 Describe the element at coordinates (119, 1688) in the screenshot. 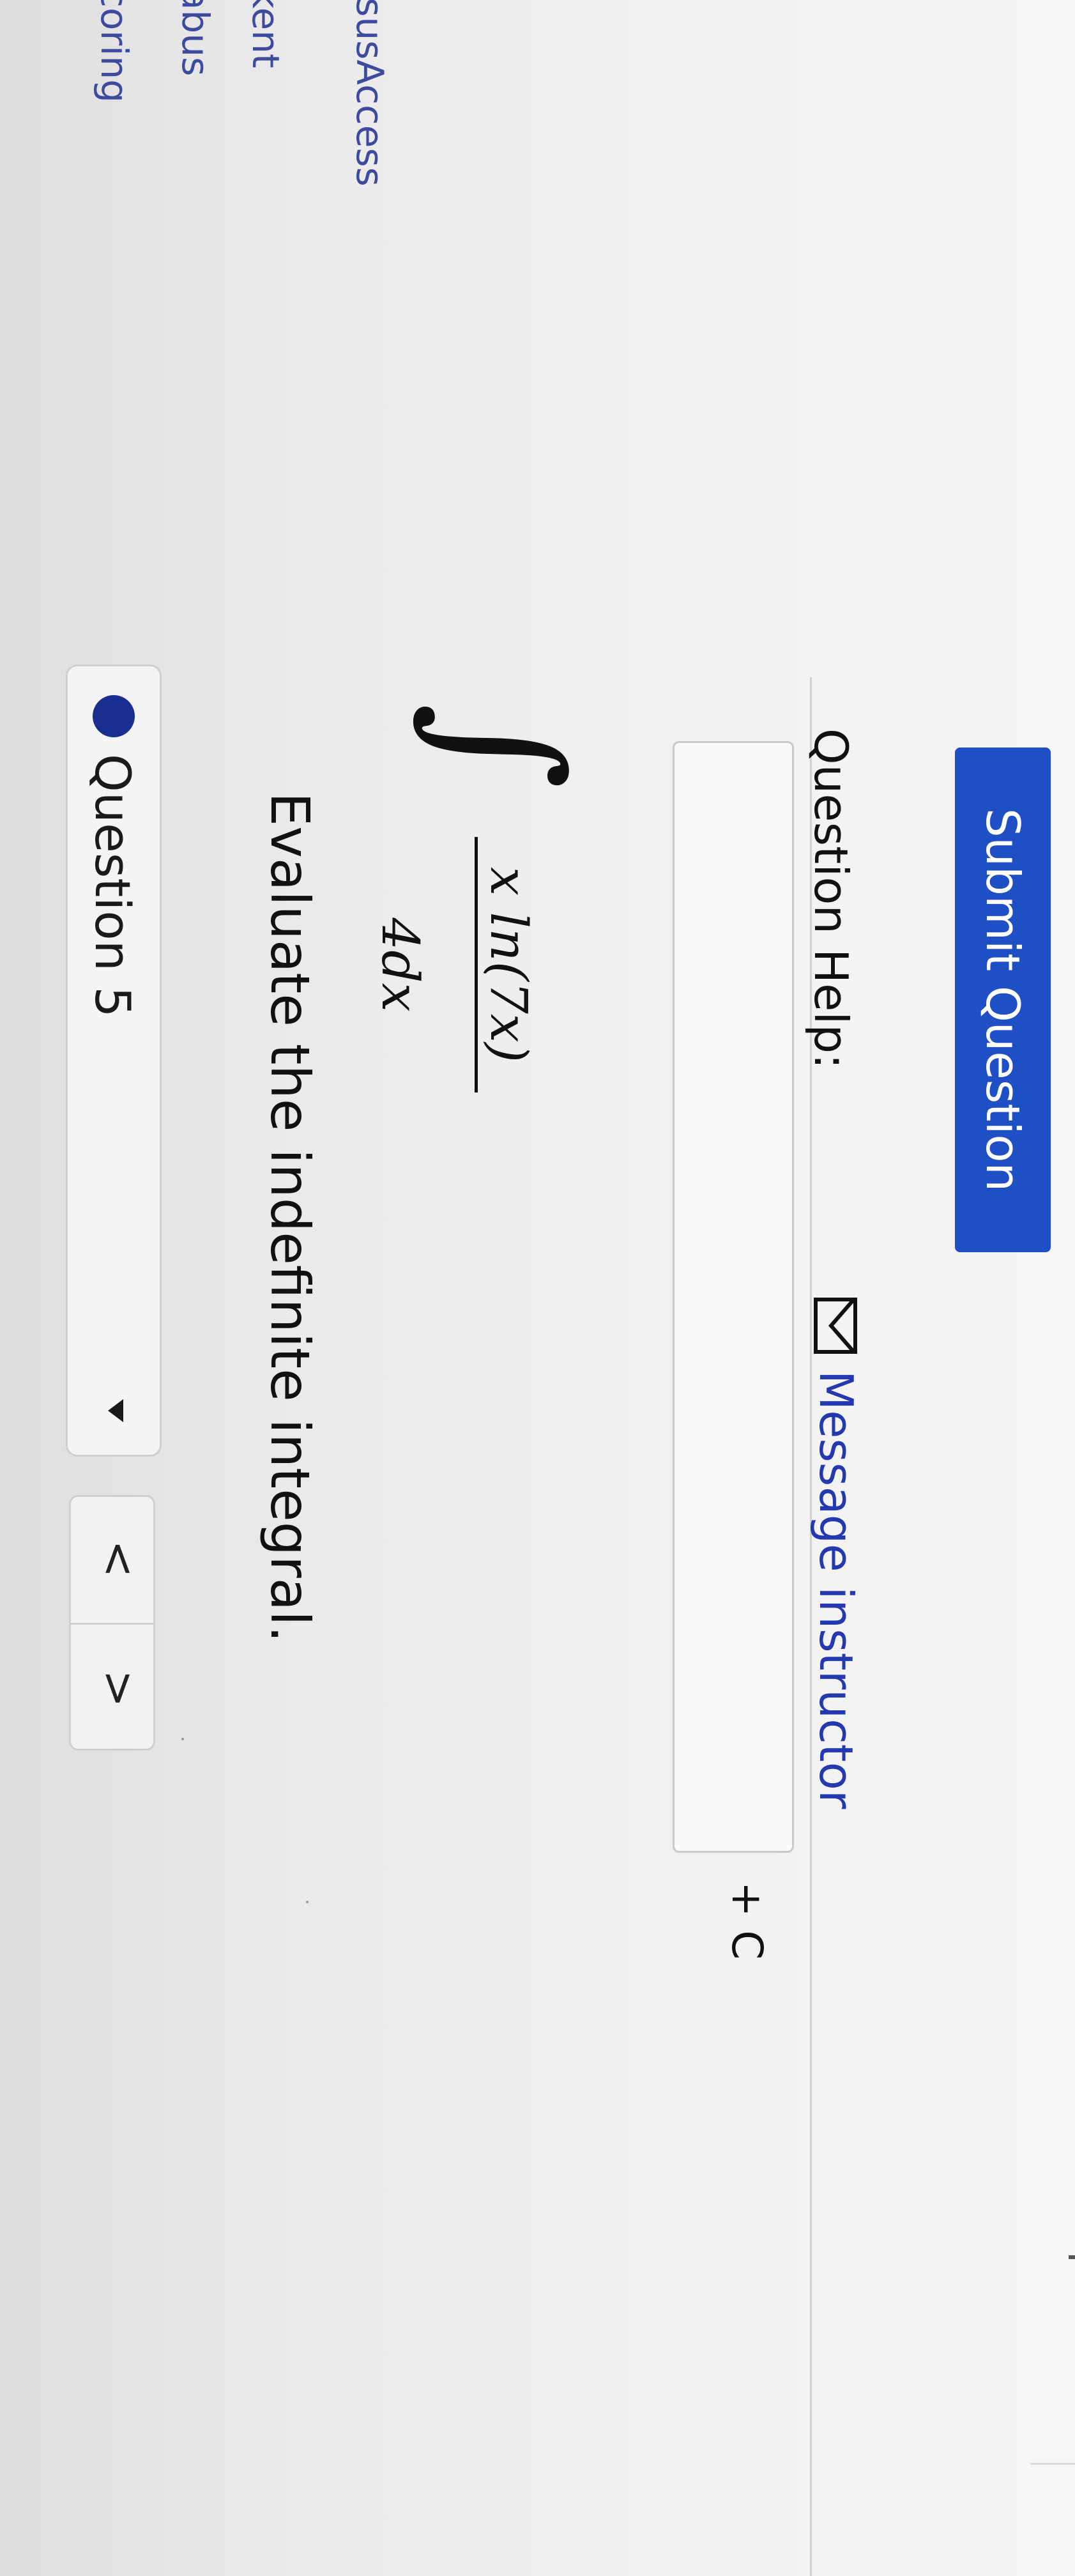

I see `next-question-button: >` at that location.